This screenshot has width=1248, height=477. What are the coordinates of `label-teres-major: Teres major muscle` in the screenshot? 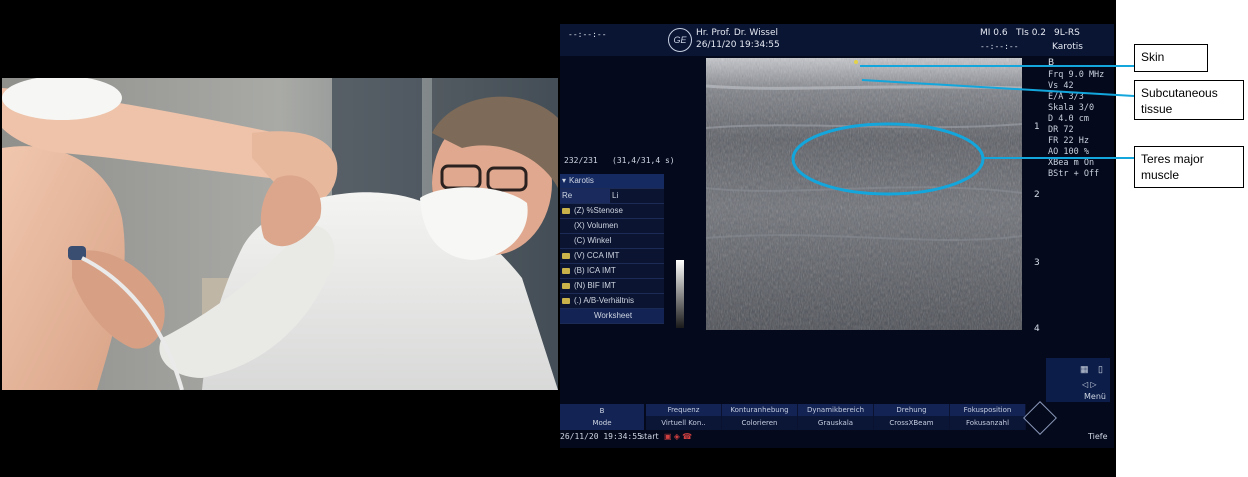 It's located at (1189, 167).